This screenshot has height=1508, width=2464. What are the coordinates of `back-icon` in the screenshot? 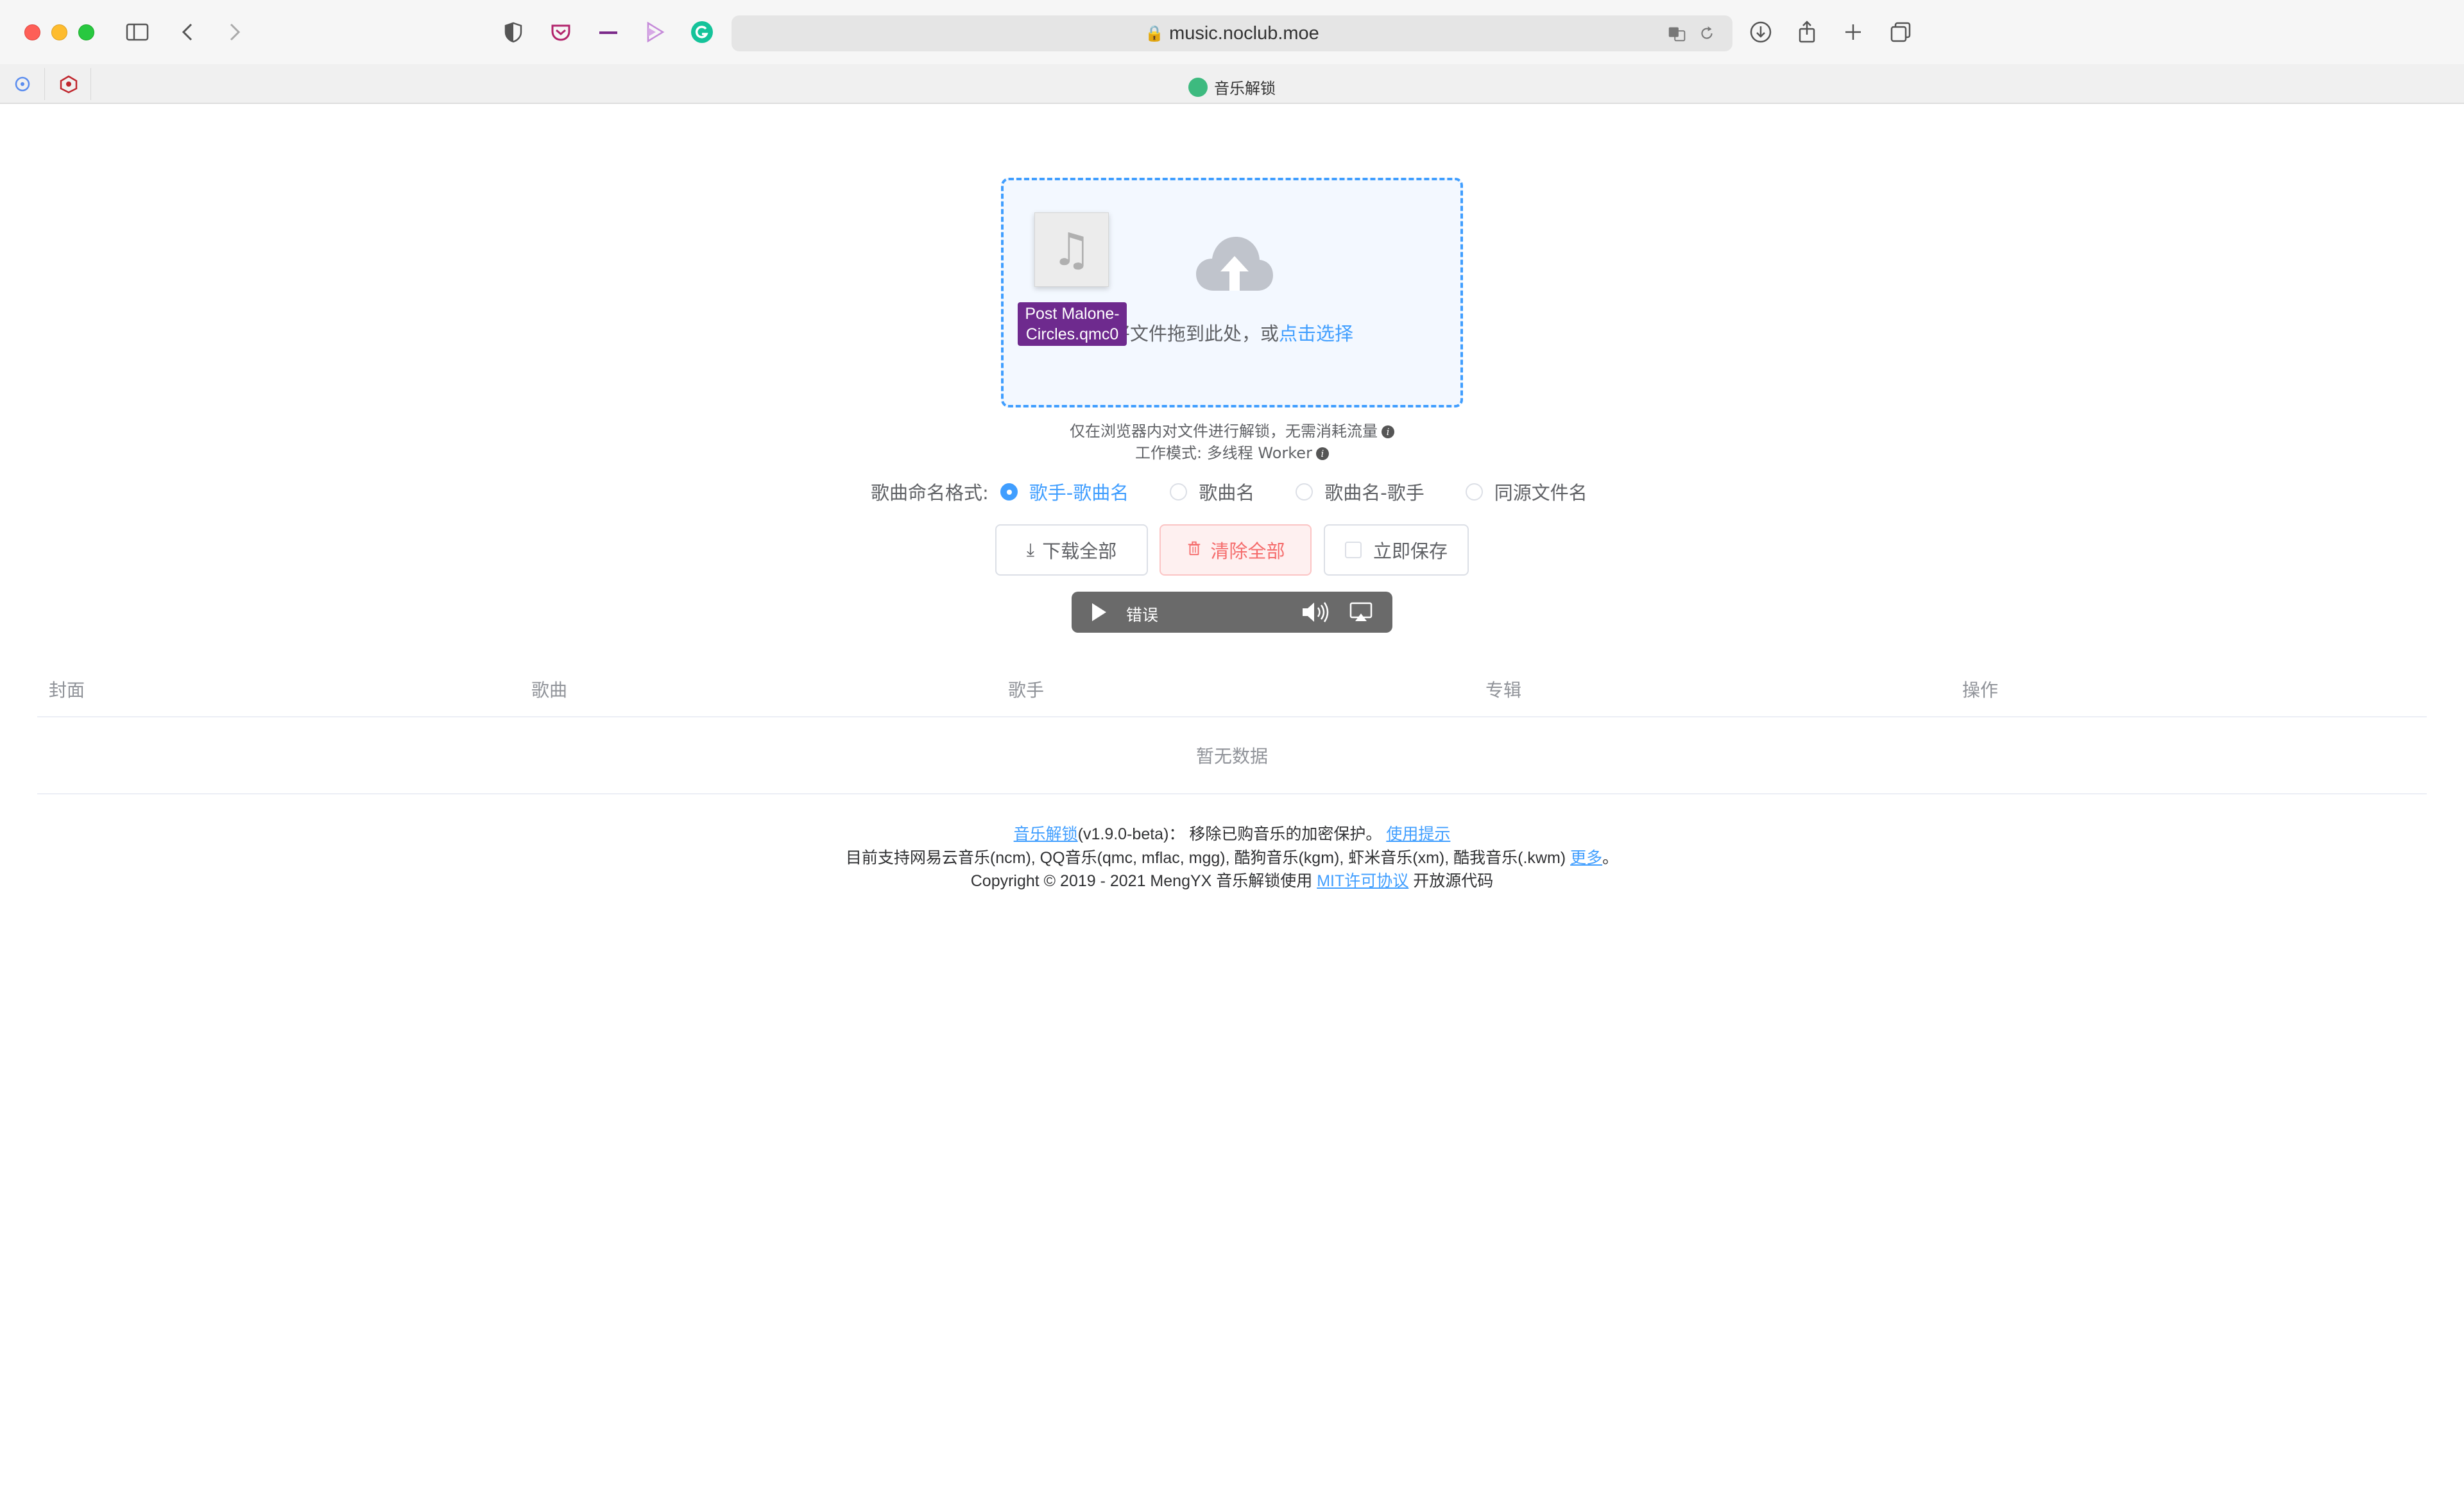 It's located at (189, 32).